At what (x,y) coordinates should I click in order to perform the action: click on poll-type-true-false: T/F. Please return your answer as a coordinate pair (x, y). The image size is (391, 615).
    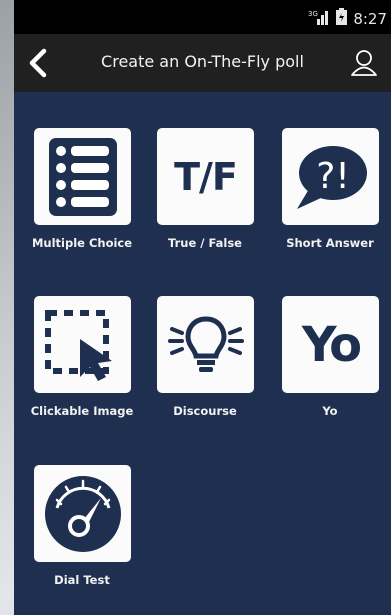
    Looking at the image, I should click on (205, 176).